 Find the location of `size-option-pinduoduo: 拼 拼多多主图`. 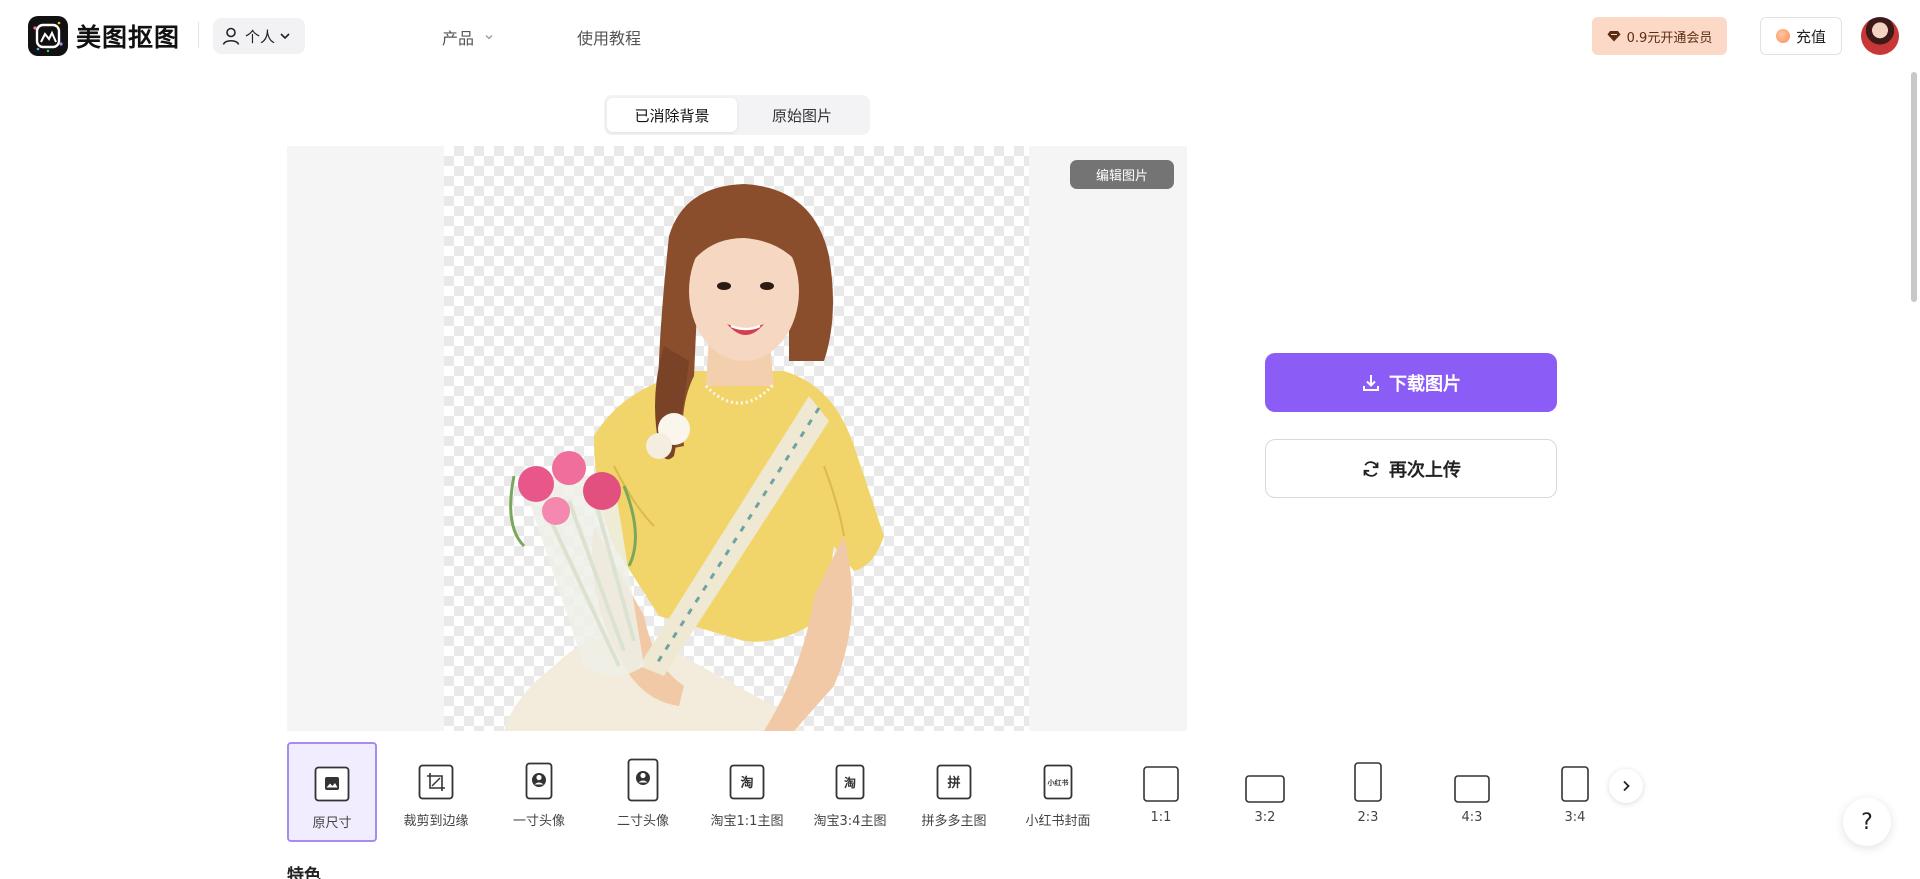

size-option-pinduoduo: 拼 拼多多主图 is located at coordinates (954, 792).